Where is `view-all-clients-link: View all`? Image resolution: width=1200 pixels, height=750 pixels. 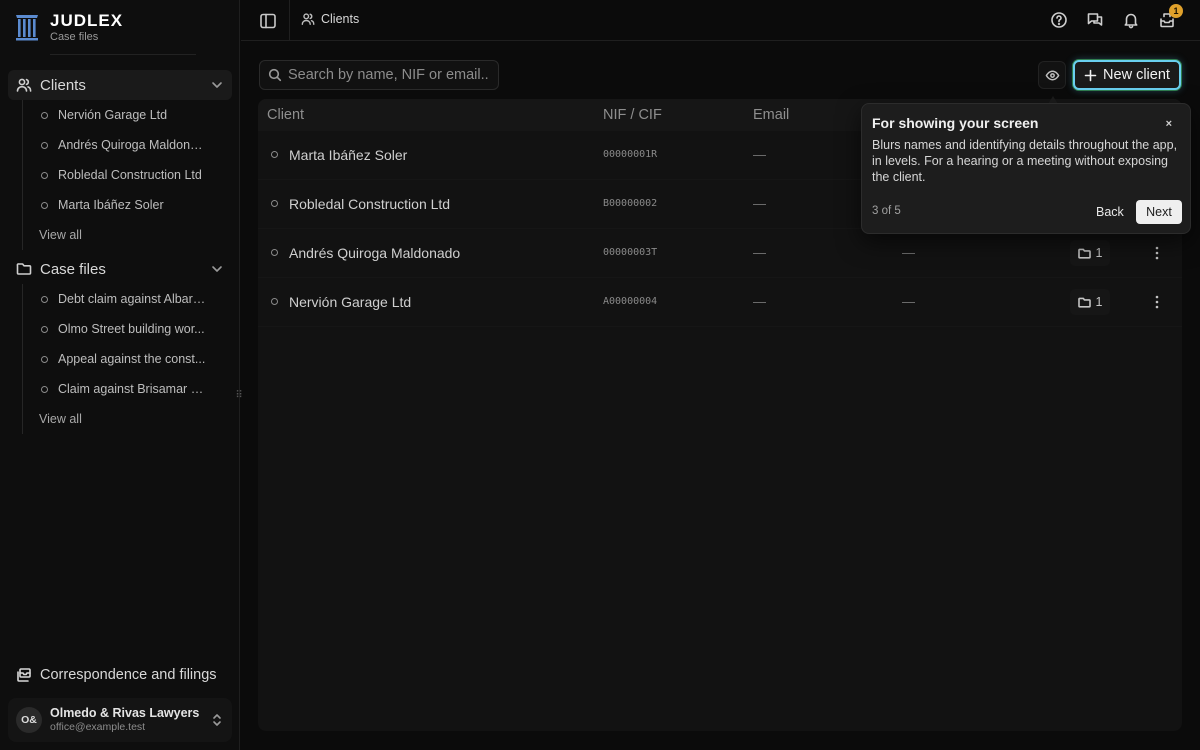
view-all-clients-link: View all is located at coordinates (120, 235).